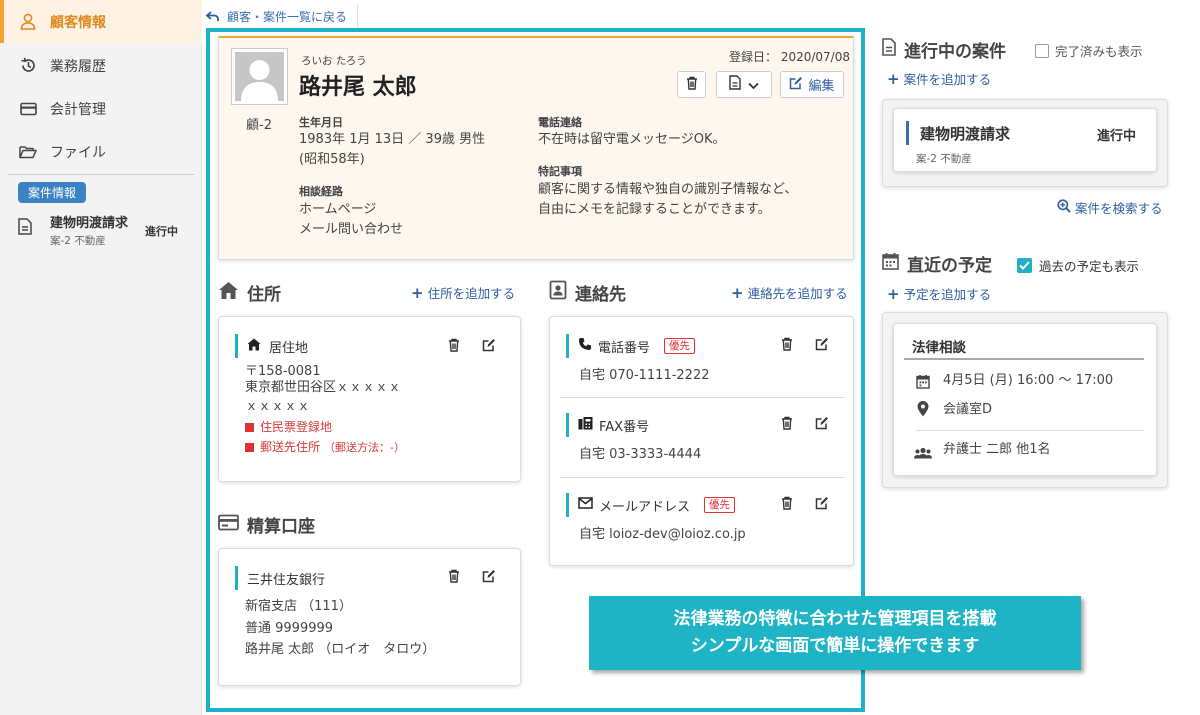 The height and width of the screenshot is (715, 1200). Describe the element at coordinates (259, 76) in the screenshot. I see `avatar` at that location.